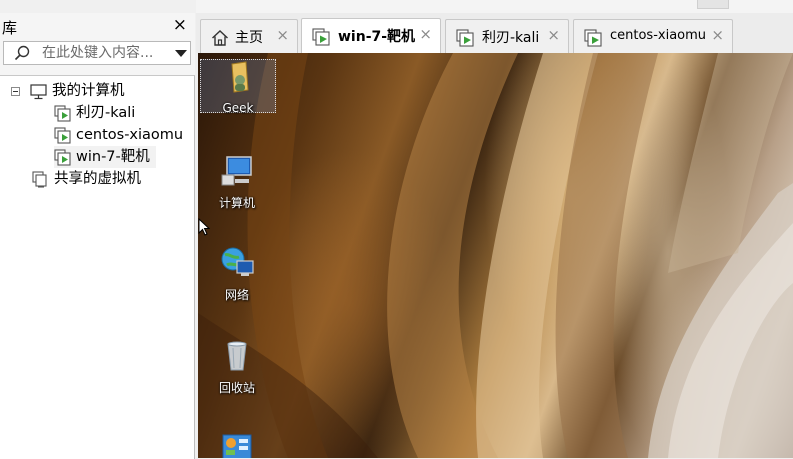  Describe the element at coordinates (236, 388) in the screenshot. I see `desktop-icon-label: 回收站` at that location.